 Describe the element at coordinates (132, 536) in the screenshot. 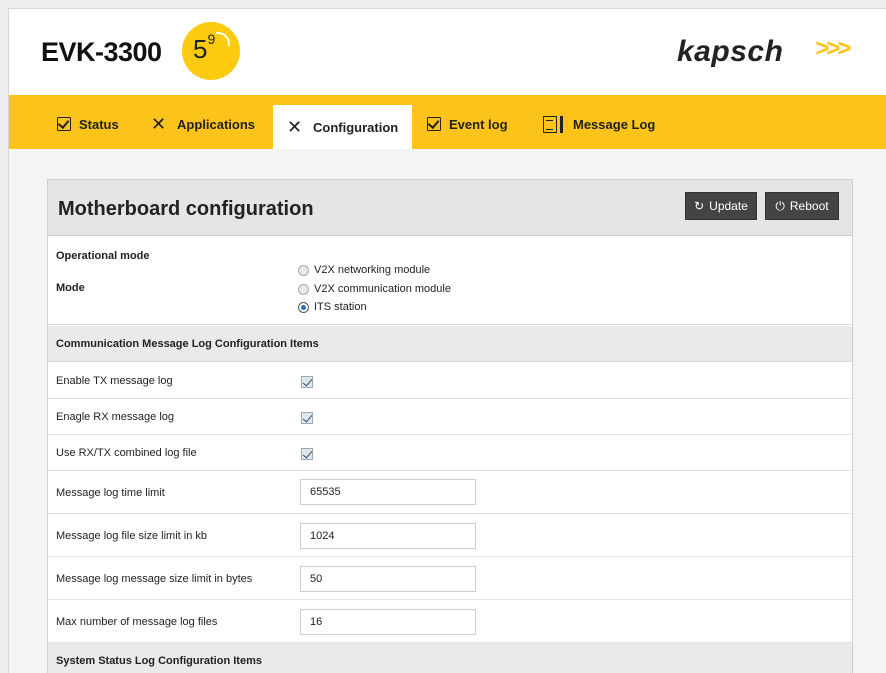

I see `file-size-label: Message log file size limit in kb` at that location.